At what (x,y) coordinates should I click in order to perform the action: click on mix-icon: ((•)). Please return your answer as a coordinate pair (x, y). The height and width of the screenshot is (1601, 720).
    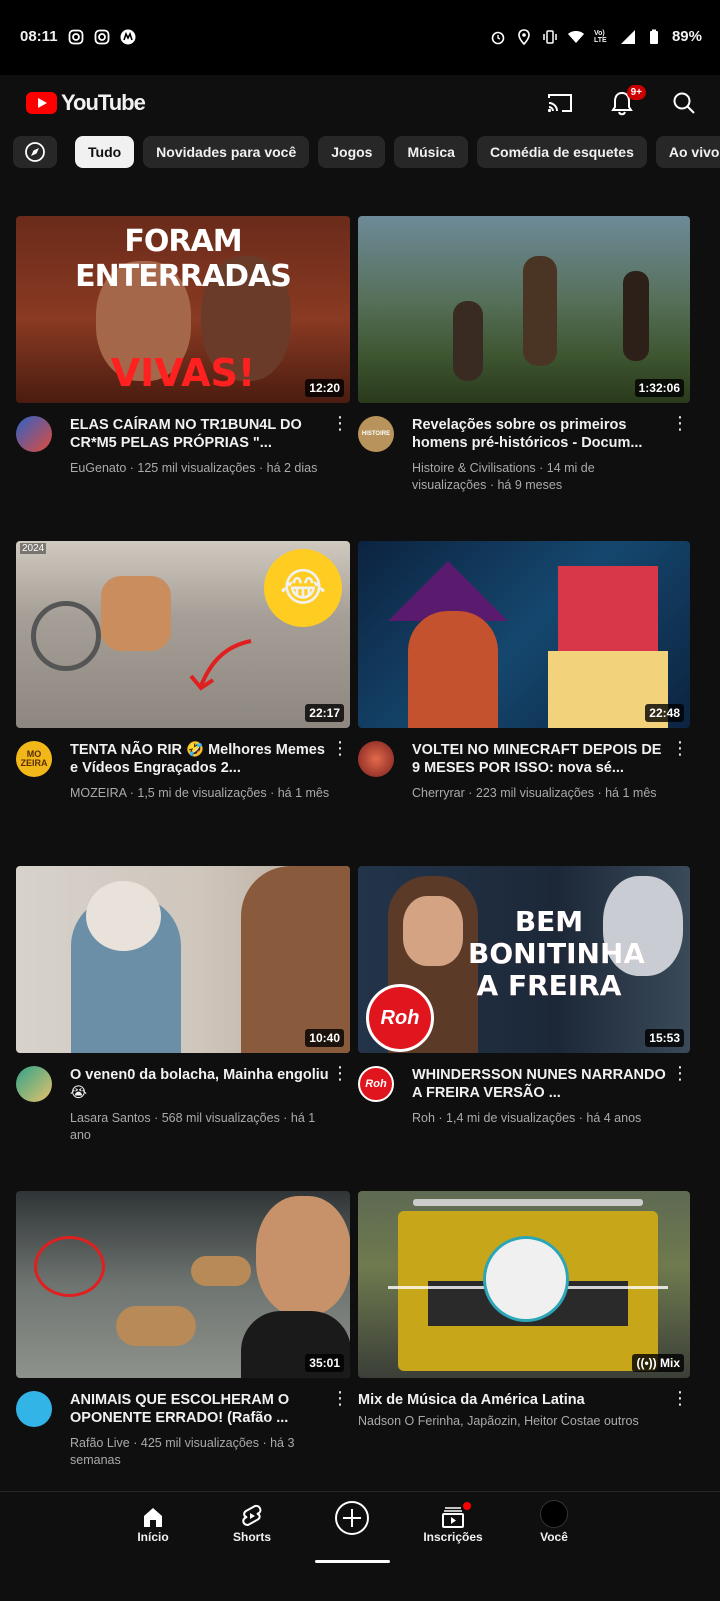
    Looking at the image, I should click on (648, 1363).